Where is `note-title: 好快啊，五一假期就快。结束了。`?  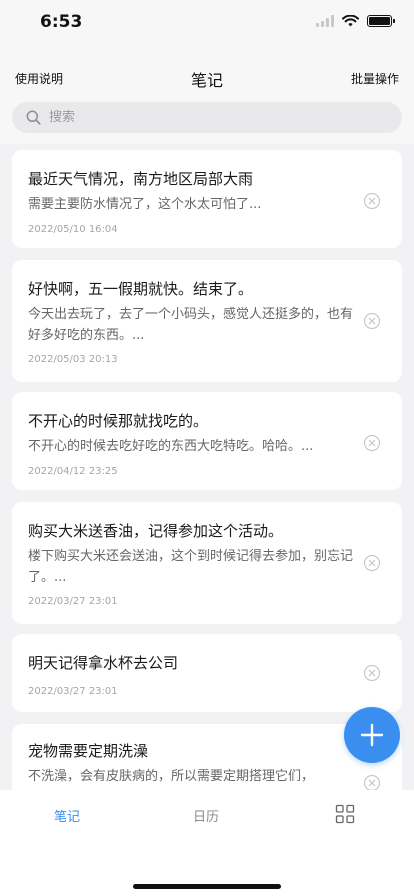 note-title: 好快啊，五一假期就快。结束了。 is located at coordinates (141, 289).